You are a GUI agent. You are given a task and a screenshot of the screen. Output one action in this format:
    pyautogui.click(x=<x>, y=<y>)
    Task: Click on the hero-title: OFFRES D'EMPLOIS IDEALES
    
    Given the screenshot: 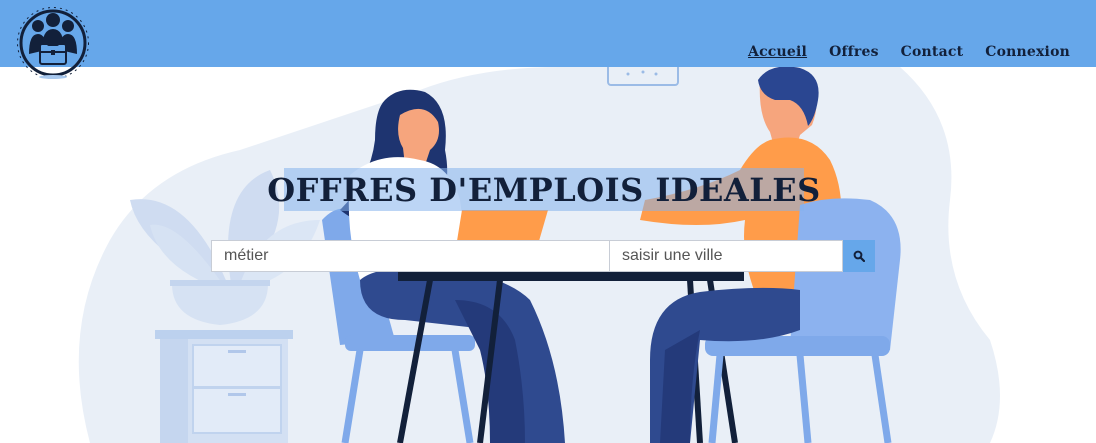 What is the action you would take?
    pyautogui.click(x=544, y=189)
    